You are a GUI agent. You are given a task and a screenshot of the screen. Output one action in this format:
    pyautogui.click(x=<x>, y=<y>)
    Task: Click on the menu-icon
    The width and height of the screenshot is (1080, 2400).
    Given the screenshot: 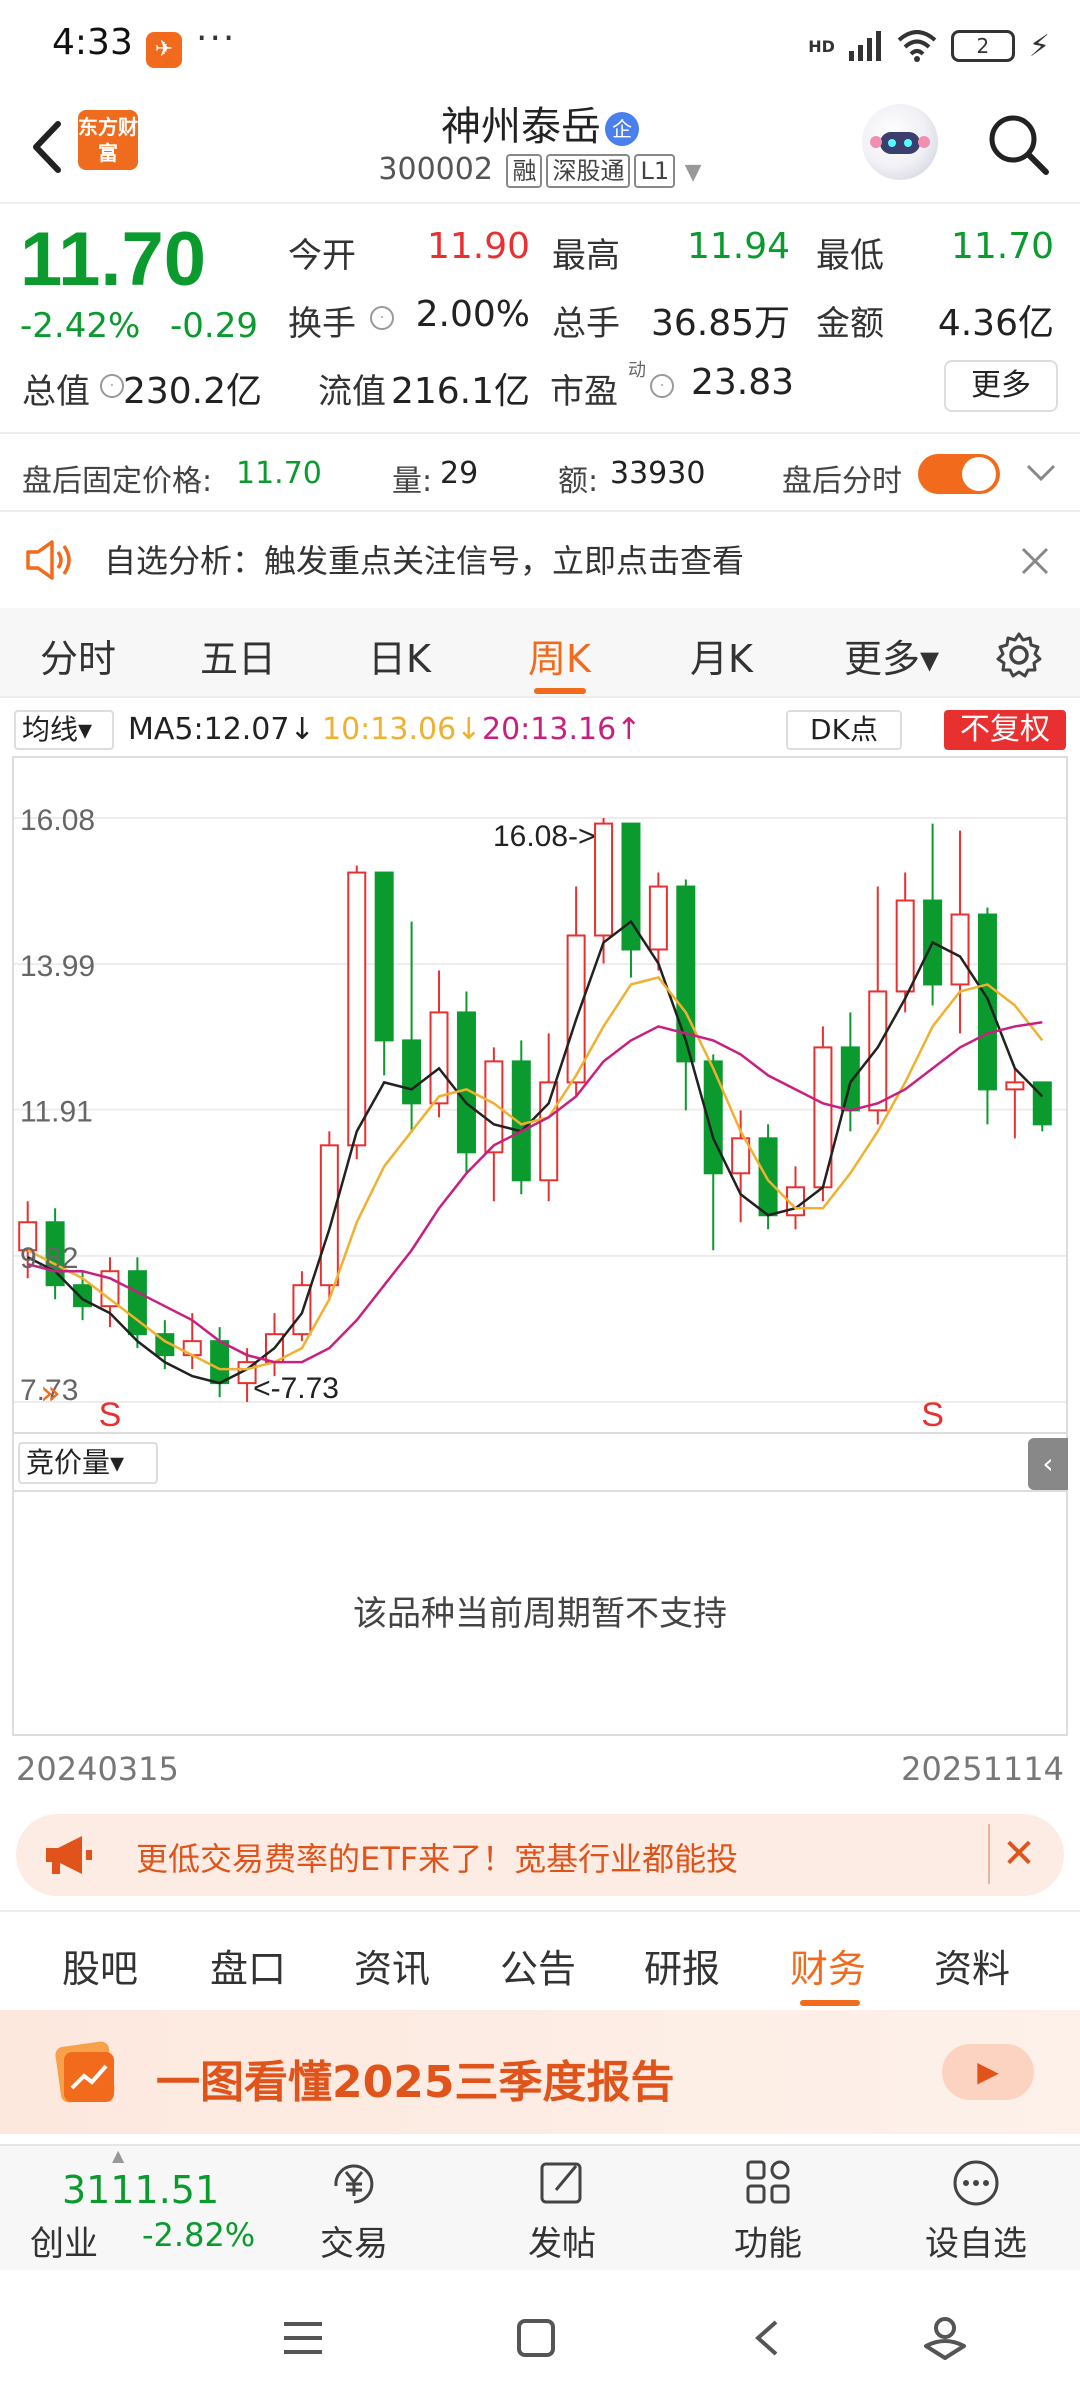 What is the action you would take?
    pyautogui.click(x=303, y=2338)
    